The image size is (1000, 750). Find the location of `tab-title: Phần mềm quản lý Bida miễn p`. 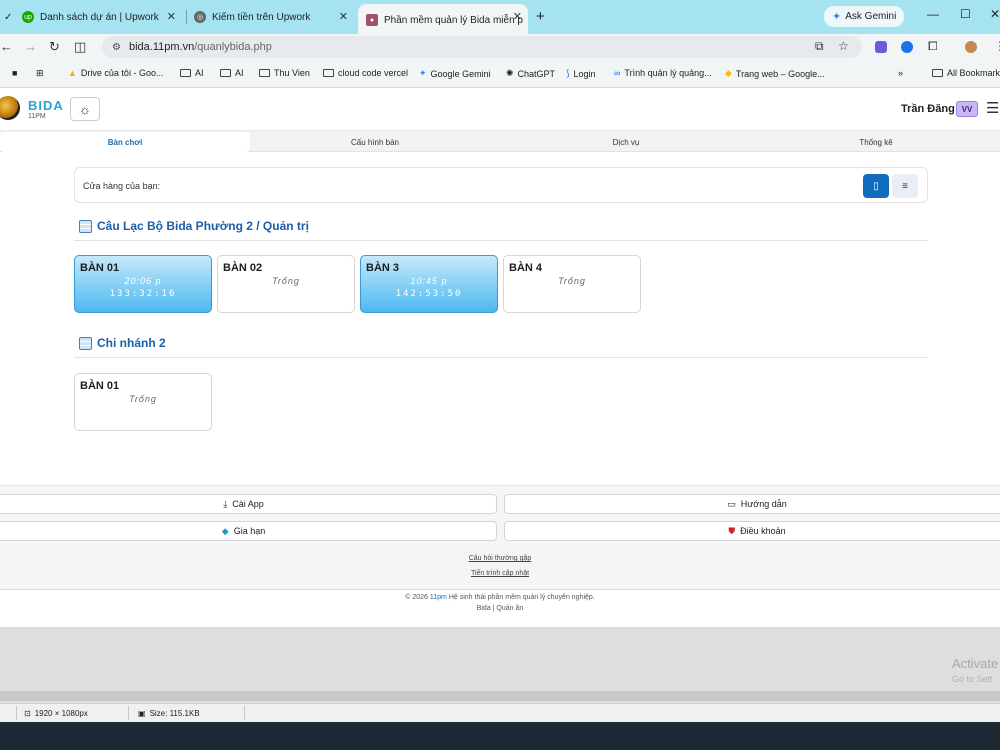

tab-title: Phần mềm quản lý Bida miễn p is located at coordinates (453, 20).